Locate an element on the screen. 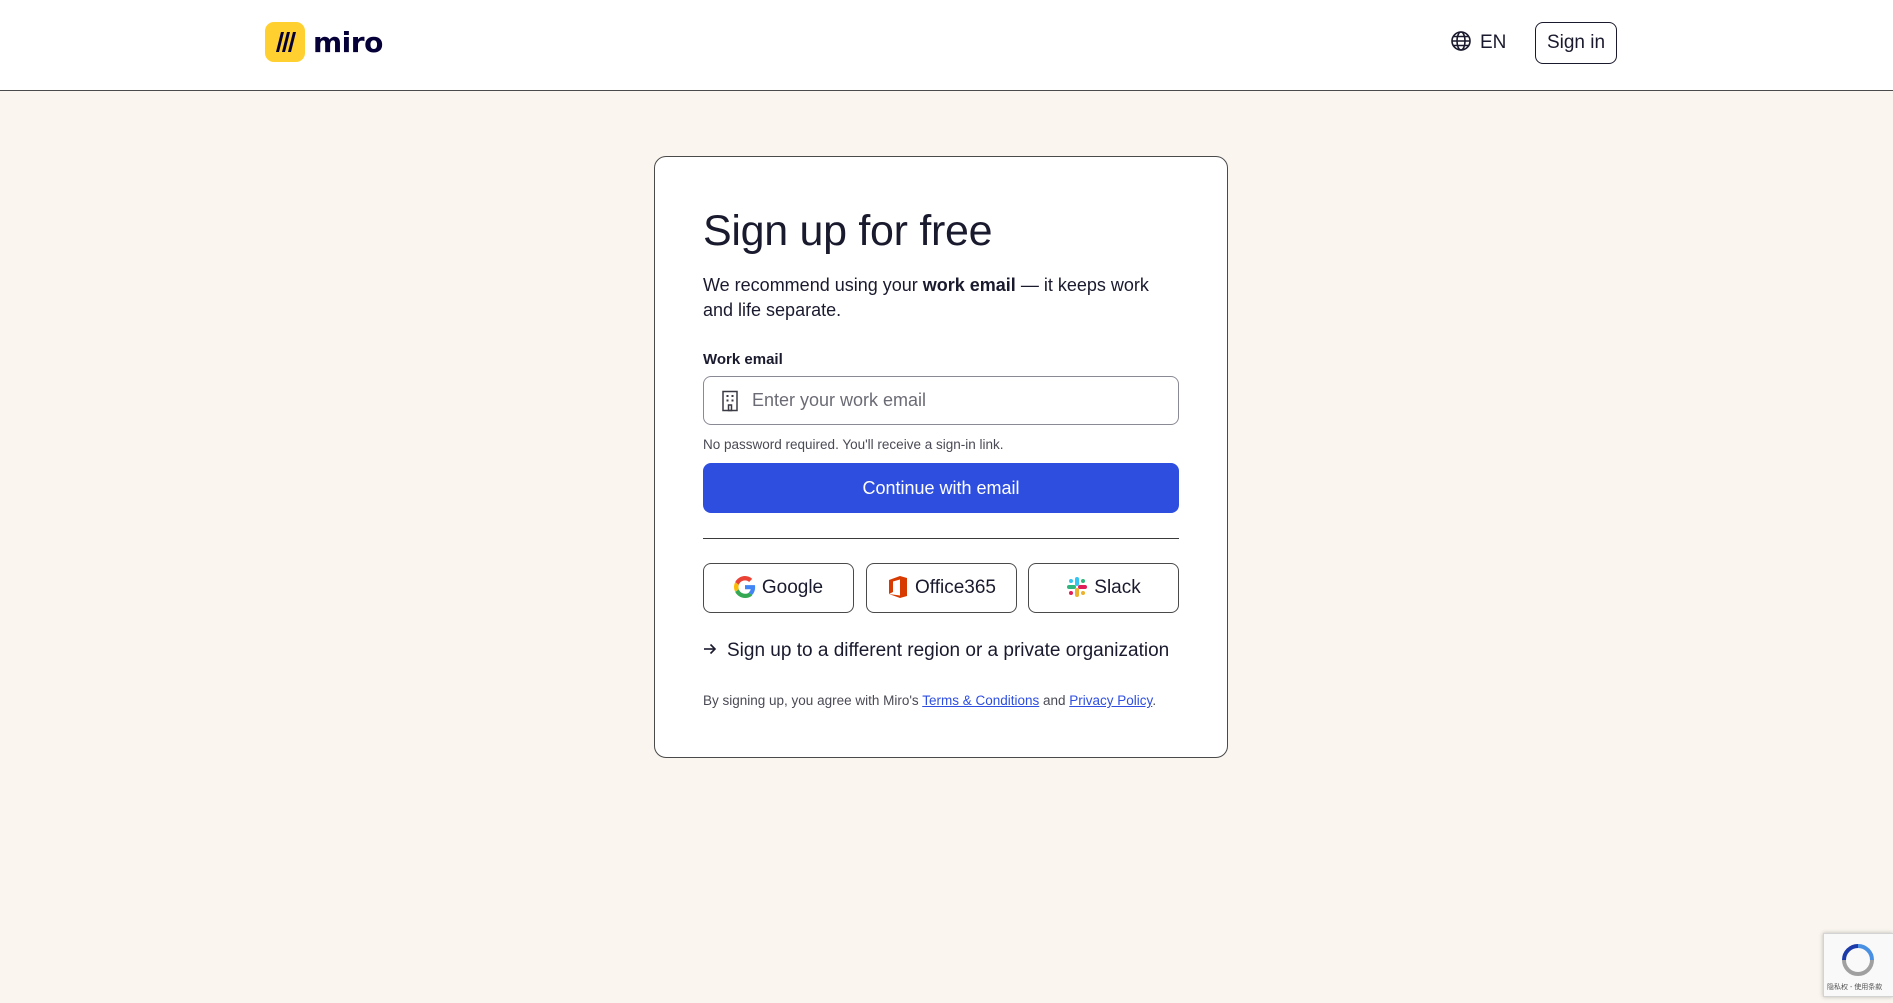  terms-link: Terms & Conditions is located at coordinates (980, 700).